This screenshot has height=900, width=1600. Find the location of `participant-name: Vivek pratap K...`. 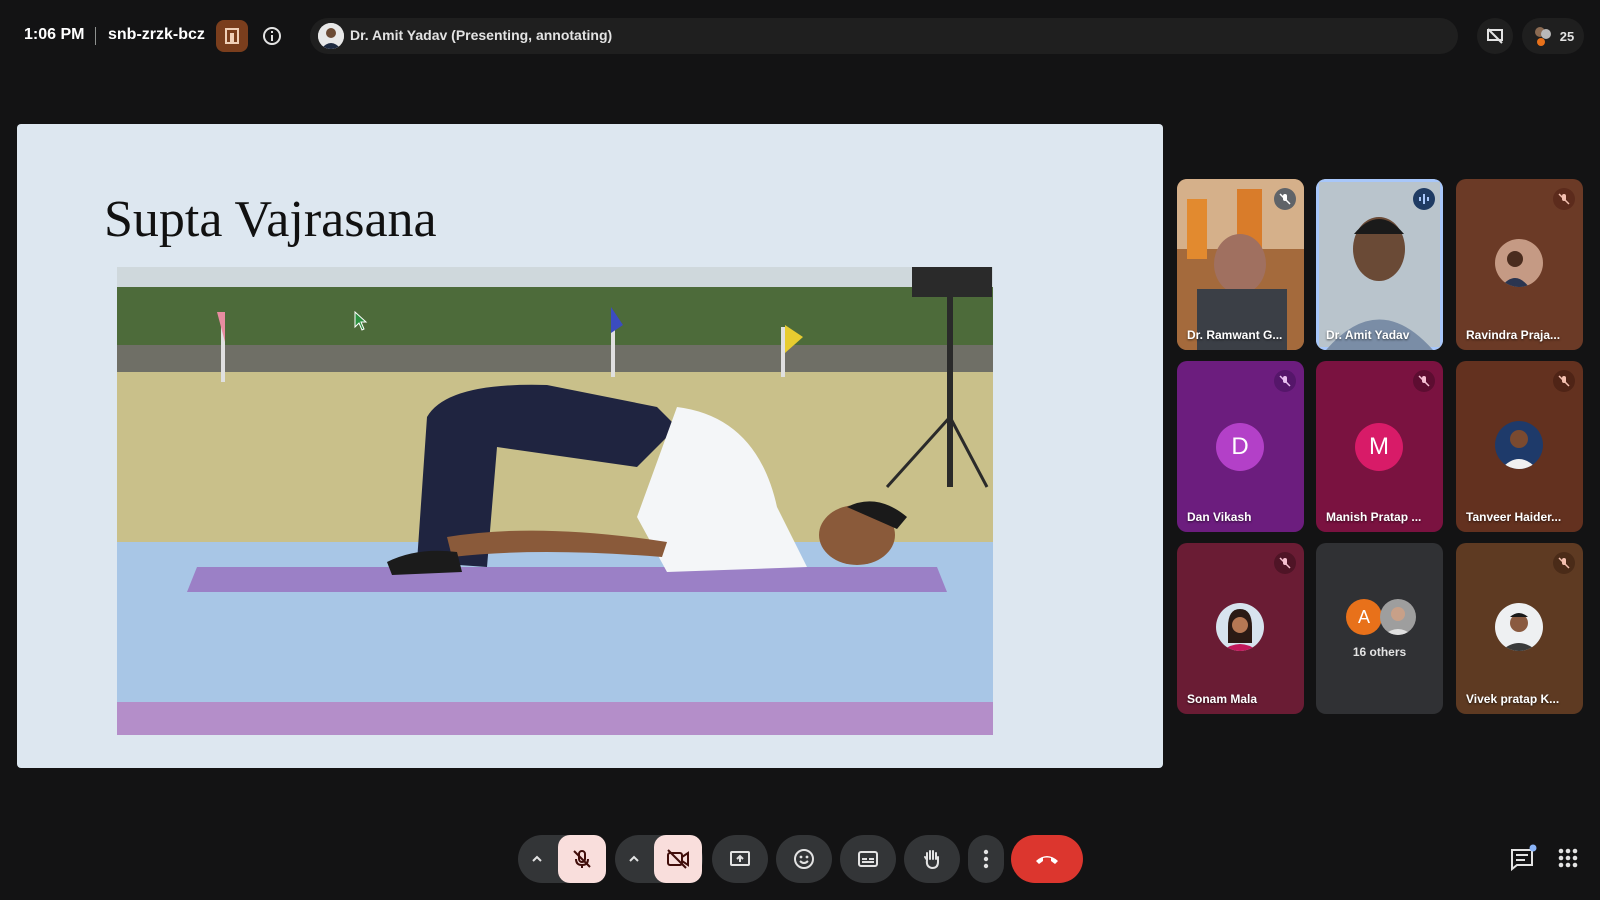

participant-name: Vivek pratap K... is located at coordinates (1513, 699).